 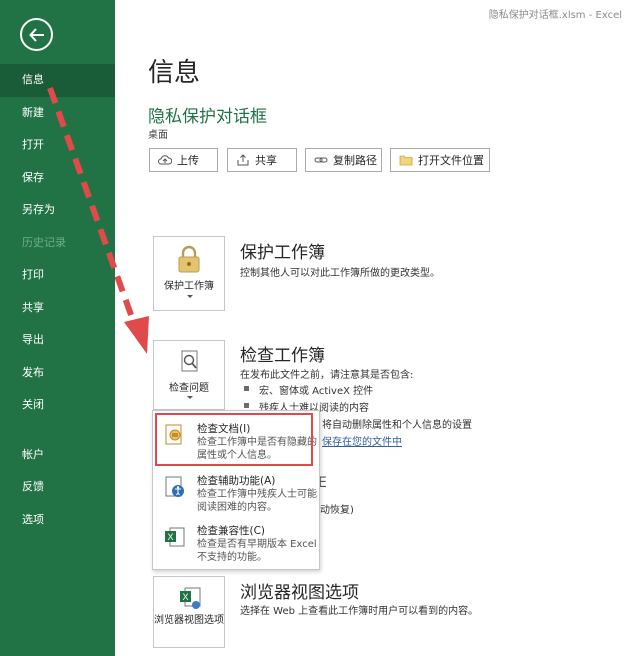 I want to click on share-icon, so click(x=243, y=160).